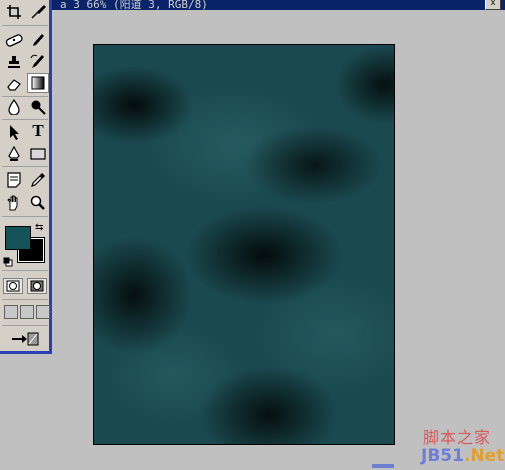 The image size is (505, 470). Describe the element at coordinates (38, 83) in the screenshot. I see `gradient-icon` at that location.